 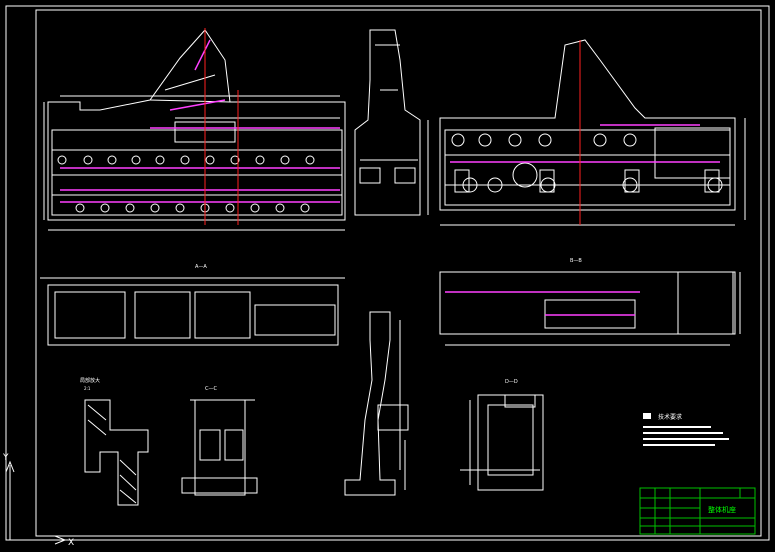 What do you see at coordinates (71, 543) in the screenshot?
I see `ucs-x-label: X` at bounding box center [71, 543].